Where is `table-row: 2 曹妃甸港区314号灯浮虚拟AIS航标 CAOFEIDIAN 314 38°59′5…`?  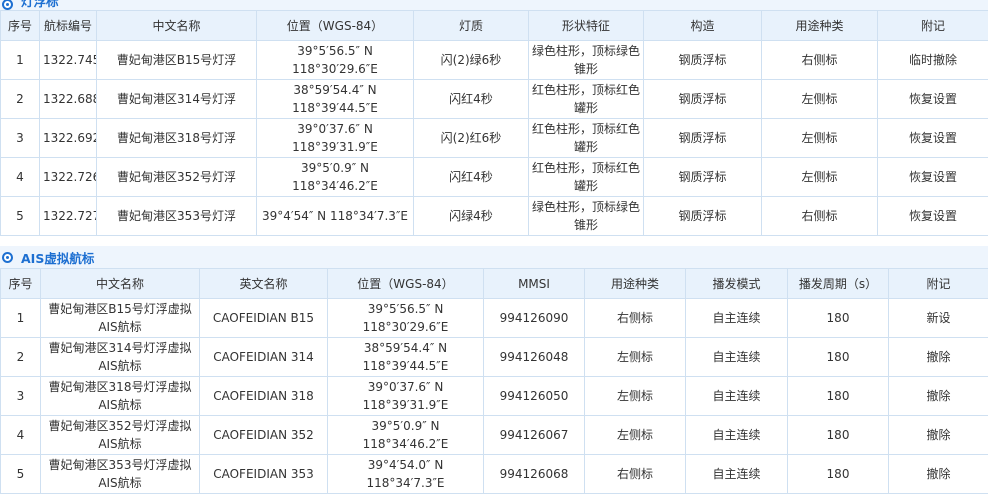 table-row: 2 曹妃甸港区314号灯浮虚拟AIS航标 CAOFEIDIAN 314 38°59′5… is located at coordinates (494, 357).